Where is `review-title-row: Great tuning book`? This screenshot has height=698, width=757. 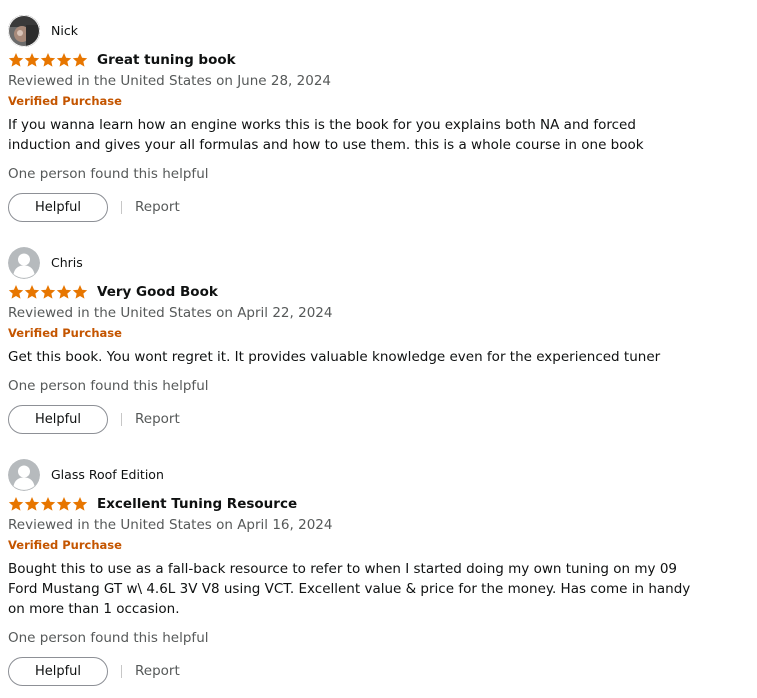 review-title-row: Great tuning book is located at coordinates (122, 60).